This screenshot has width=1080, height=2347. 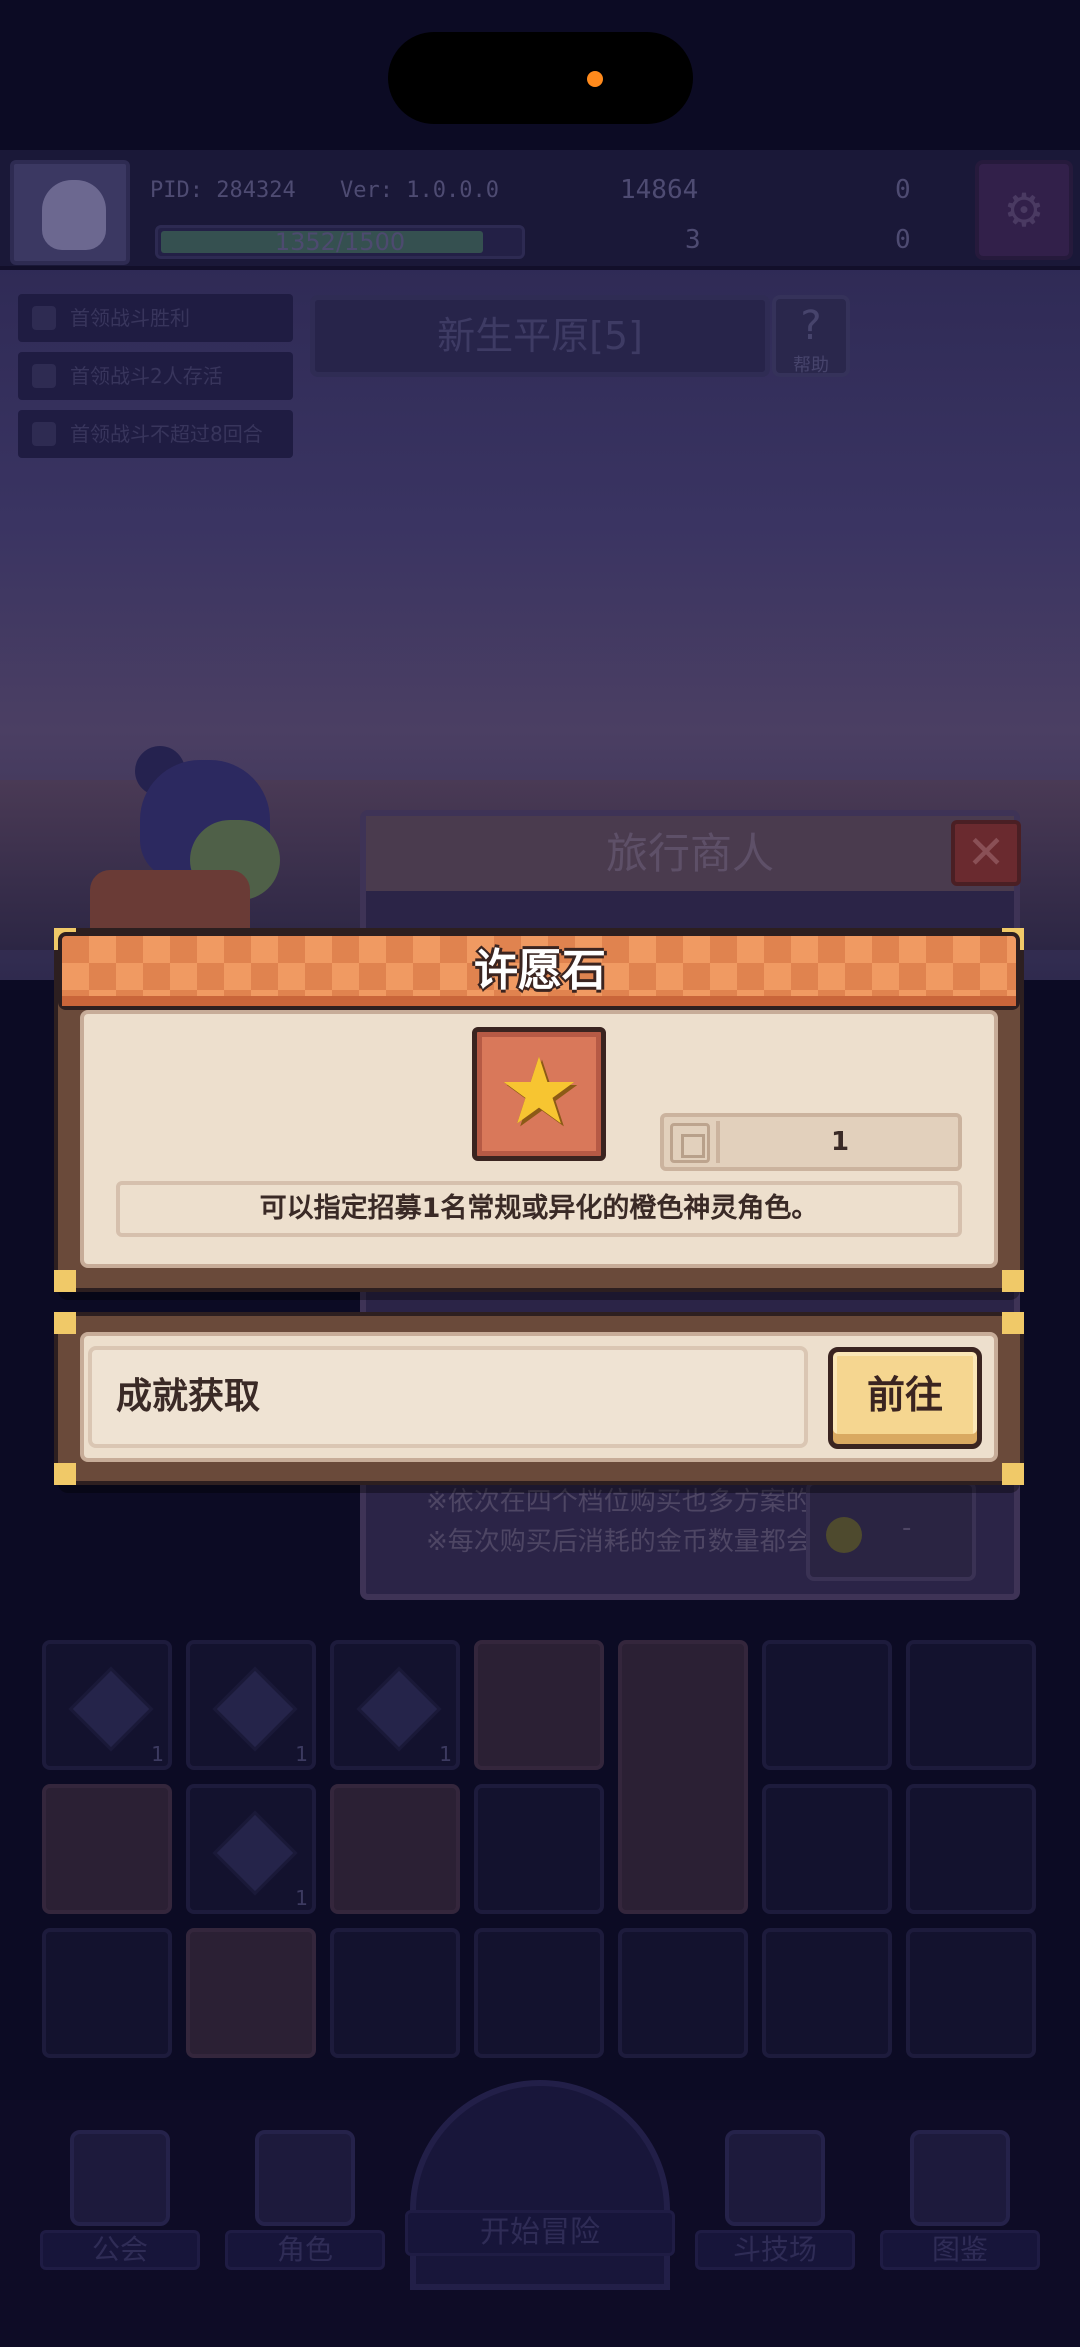 I want to click on quest-item: 首领战斗胜利, so click(x=155, y=318).